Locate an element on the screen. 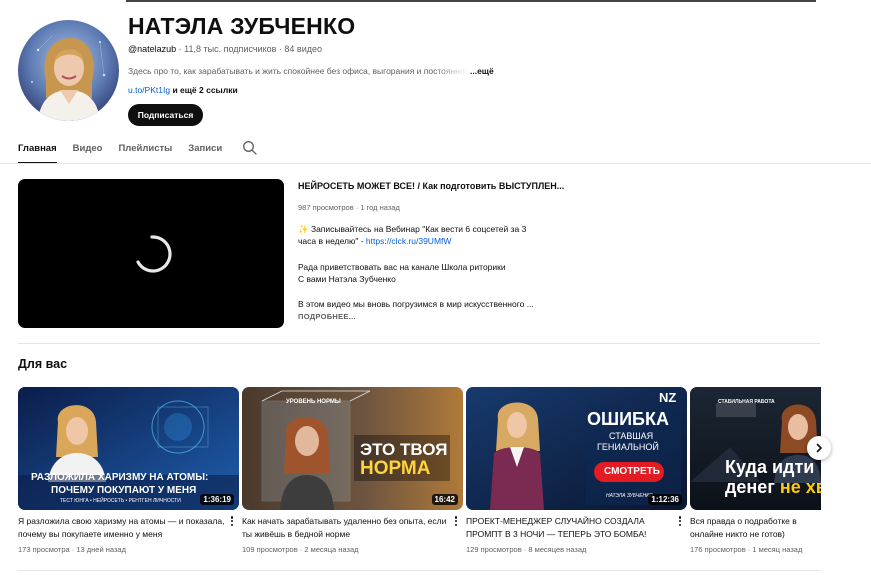 This screenshot has width=871, height=575. thumbnail-text-accent: не хв is located at coordinates (800, 487).